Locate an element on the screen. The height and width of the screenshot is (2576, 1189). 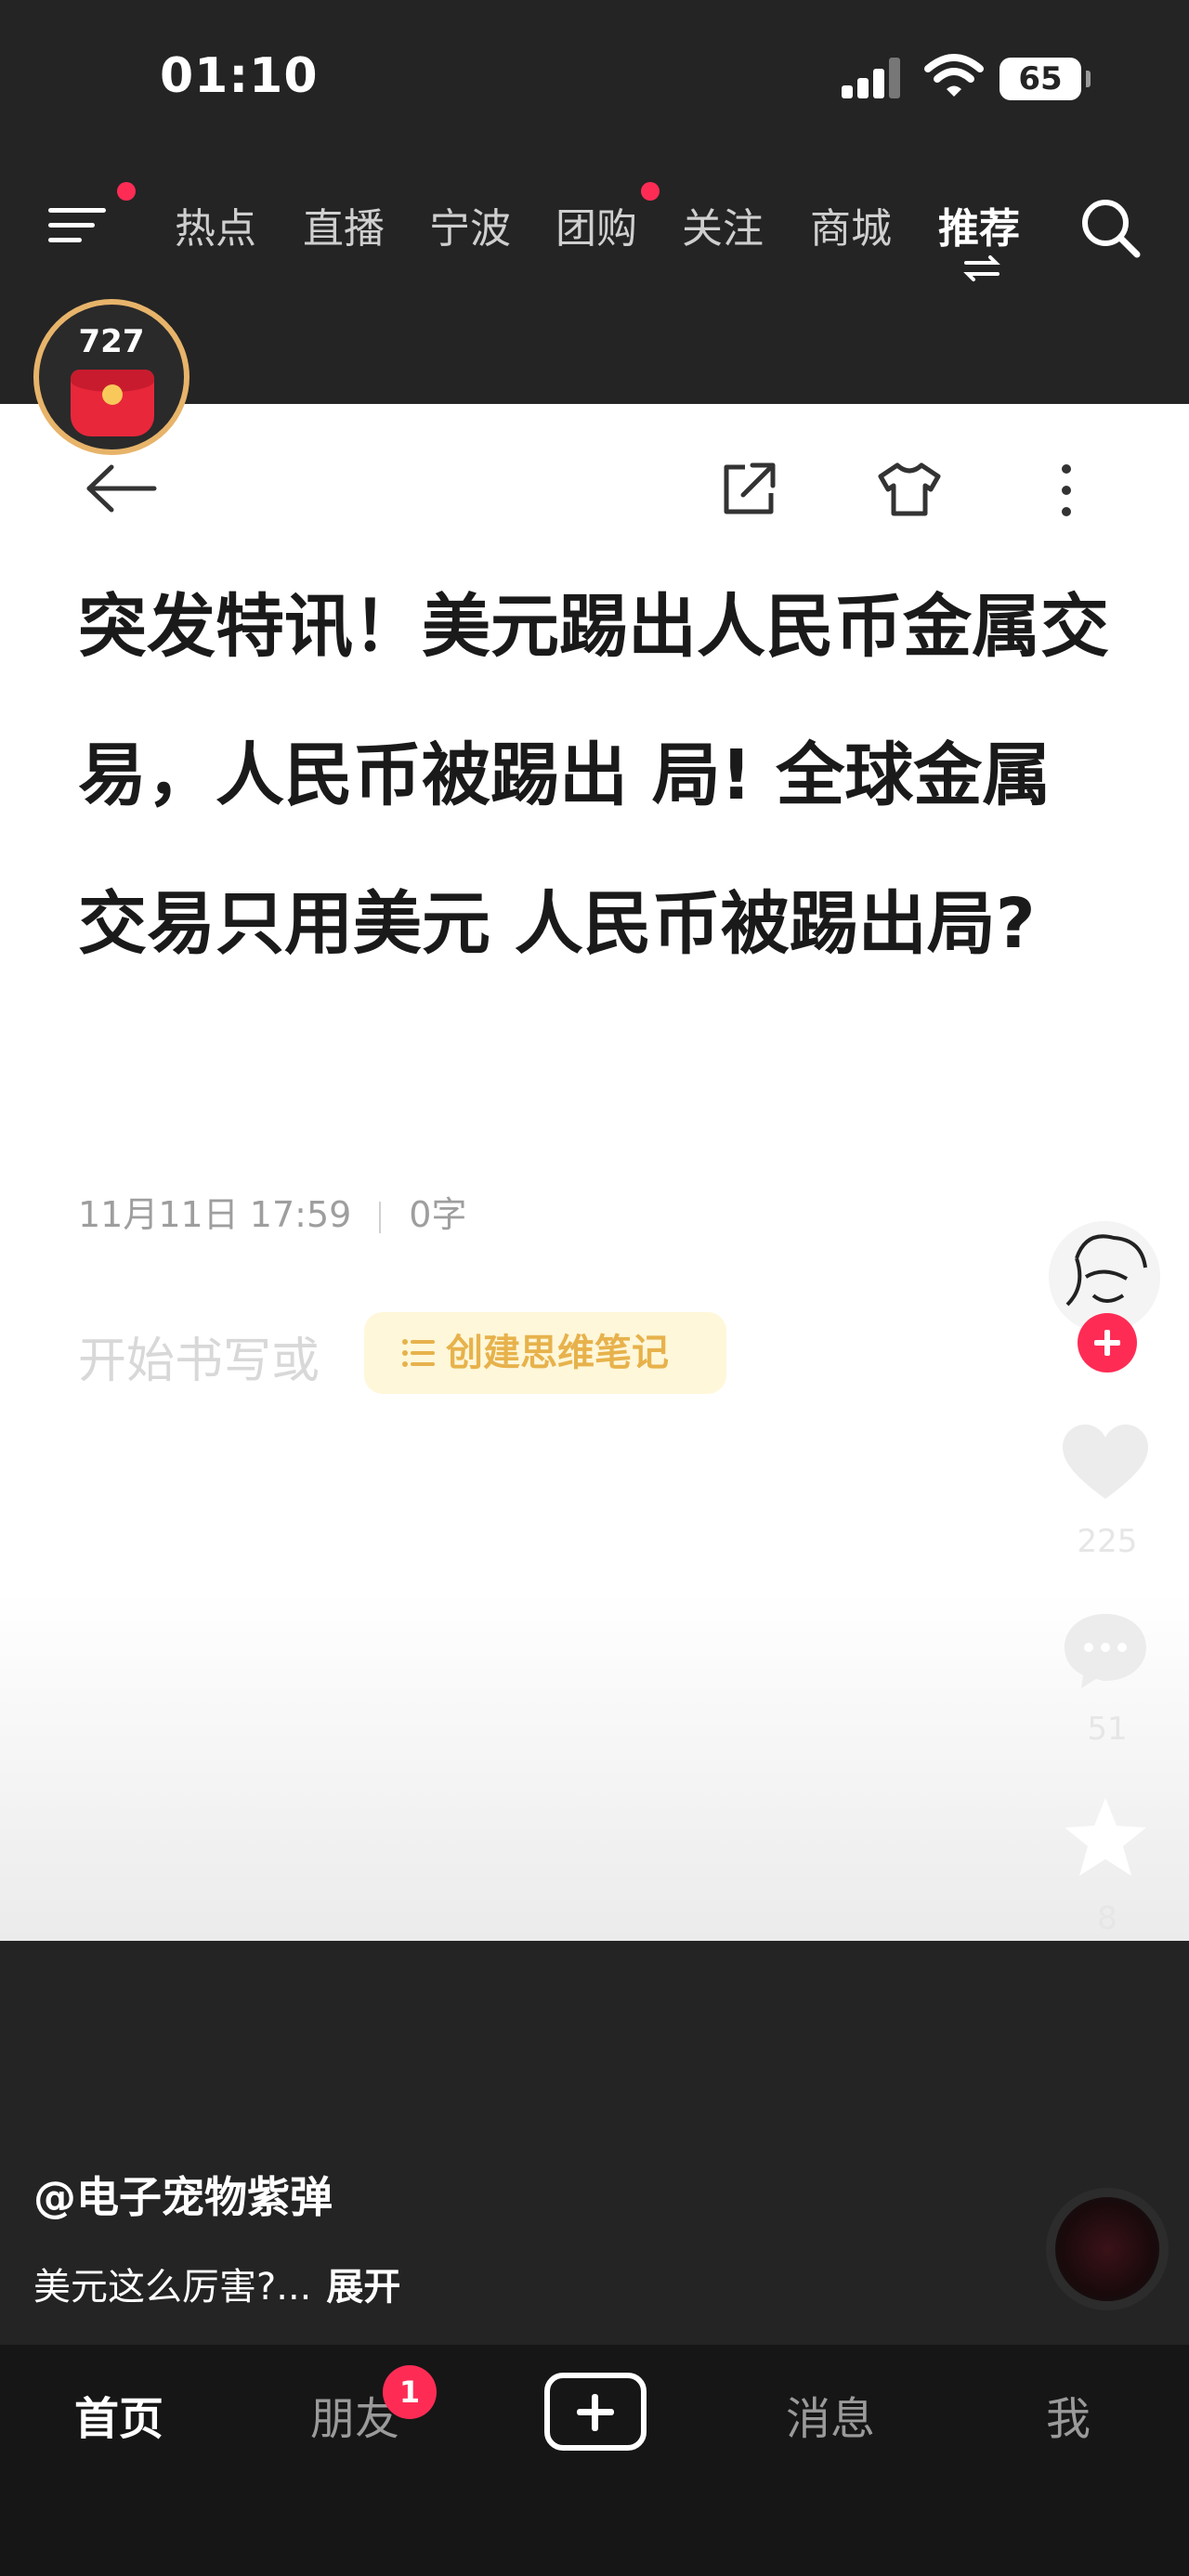
editor-placeholder: 开始书写或 is located at coordinates (199, 1356).